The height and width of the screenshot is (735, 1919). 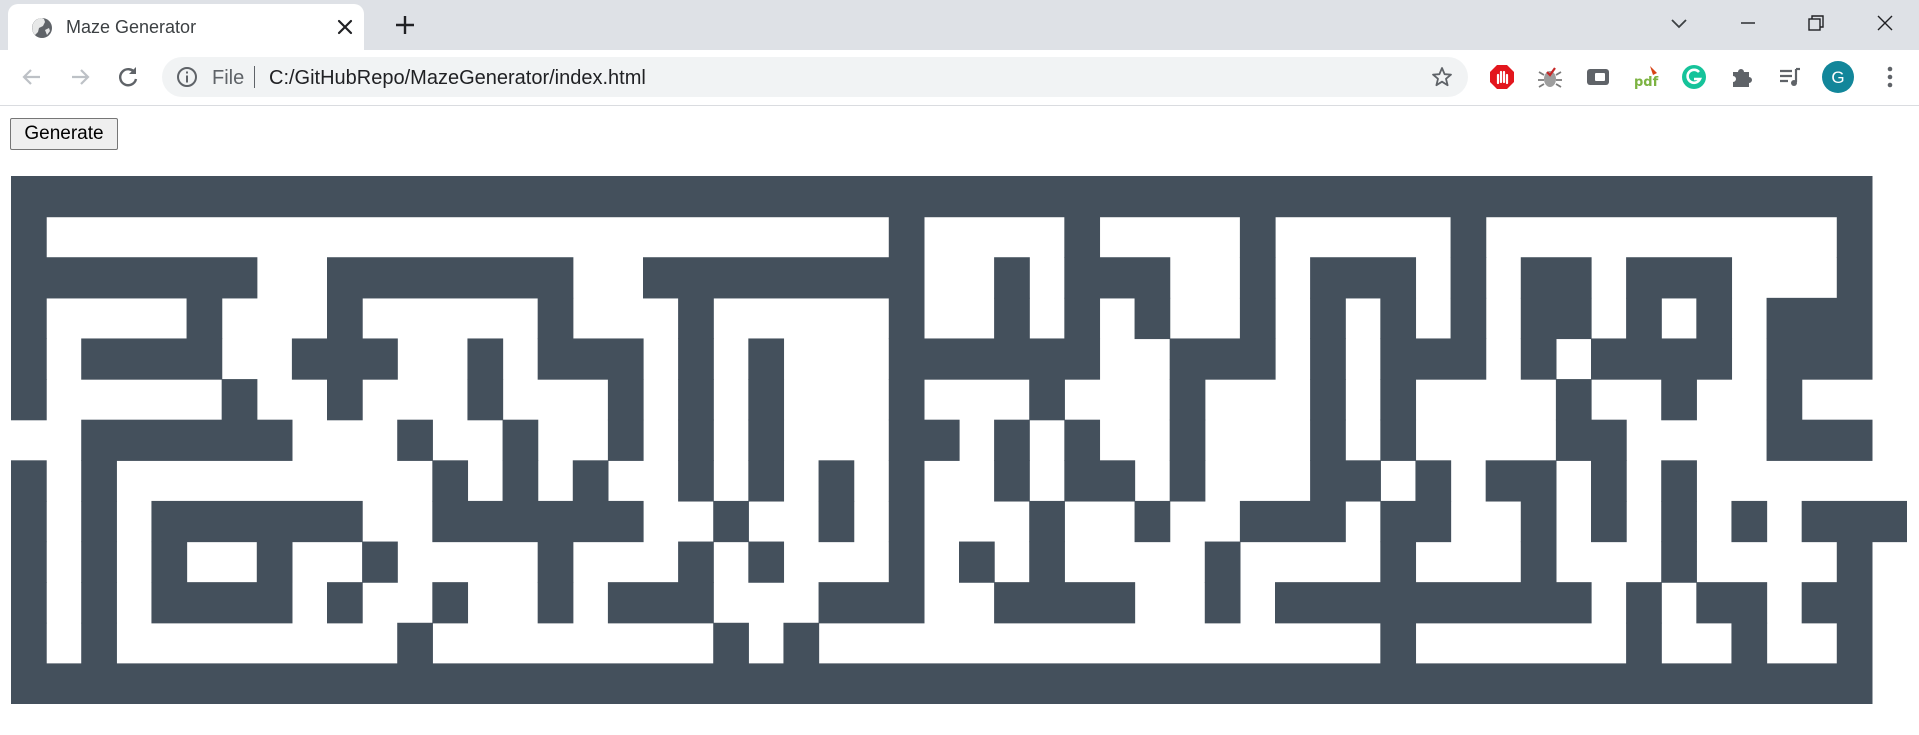 I want to click on bug-icon, so click(x=1550, y=77).